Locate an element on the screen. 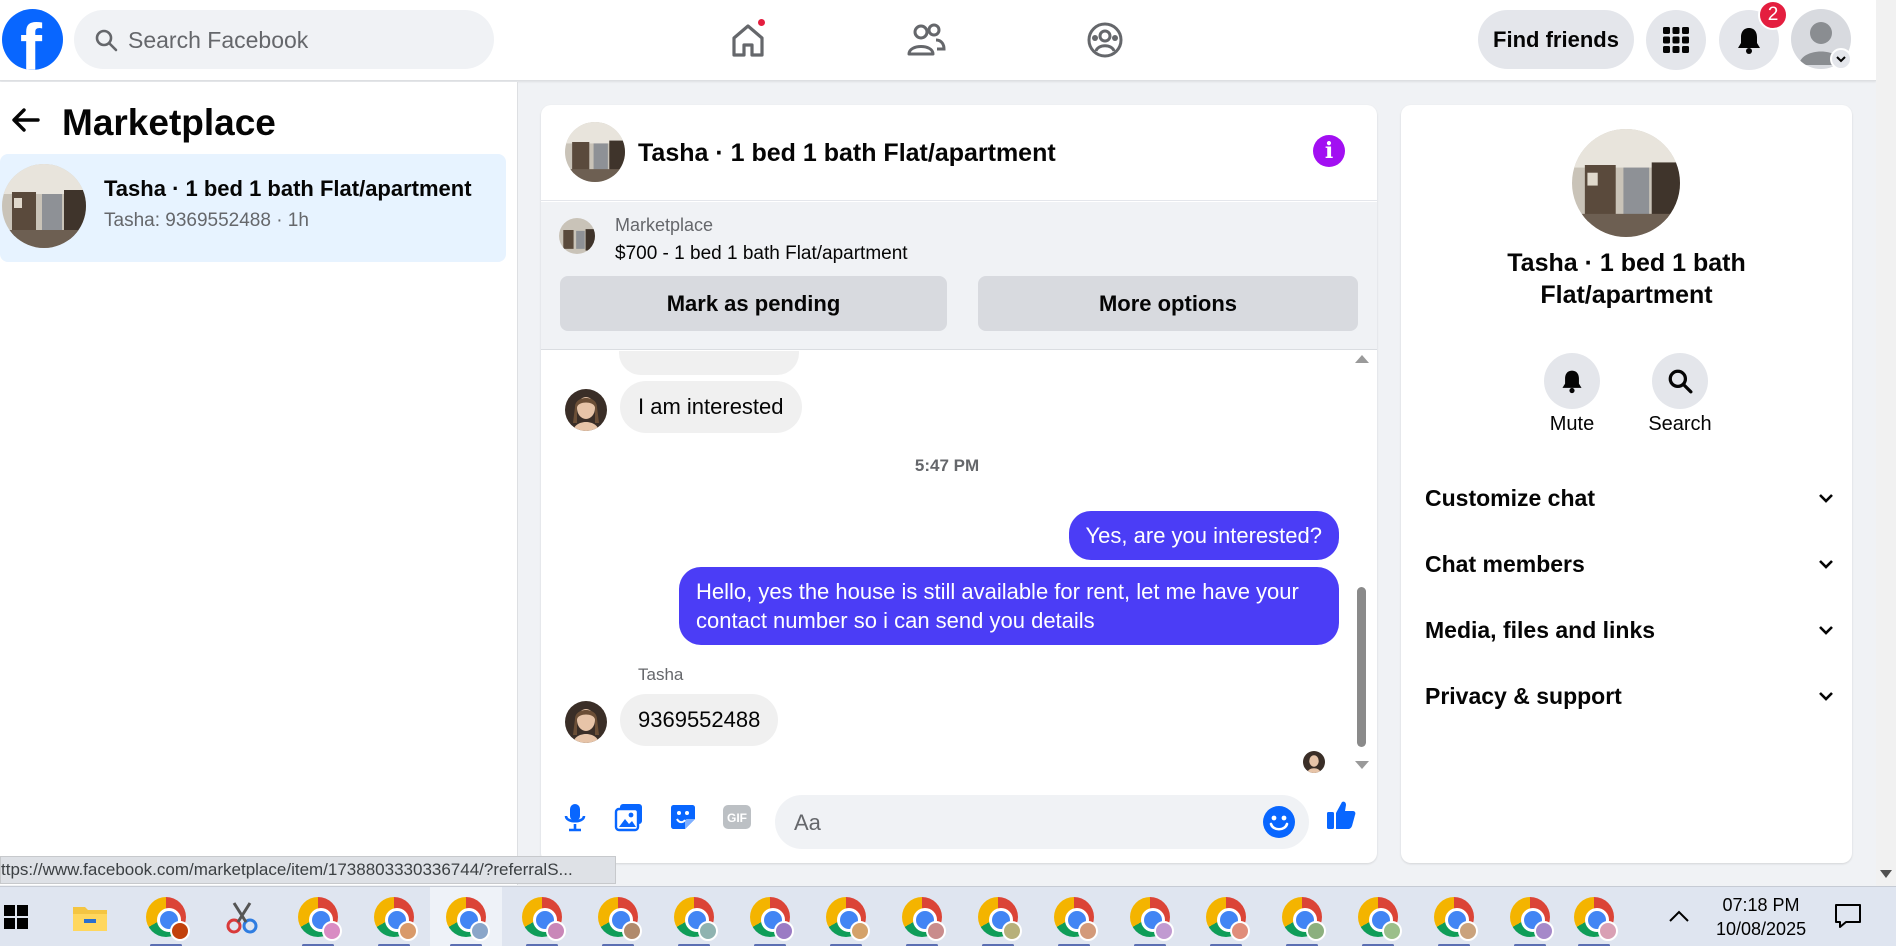  chat-header-title: Tasha · 1 bed 1 bath Flat/apartment is located at coordinates (847, 153).